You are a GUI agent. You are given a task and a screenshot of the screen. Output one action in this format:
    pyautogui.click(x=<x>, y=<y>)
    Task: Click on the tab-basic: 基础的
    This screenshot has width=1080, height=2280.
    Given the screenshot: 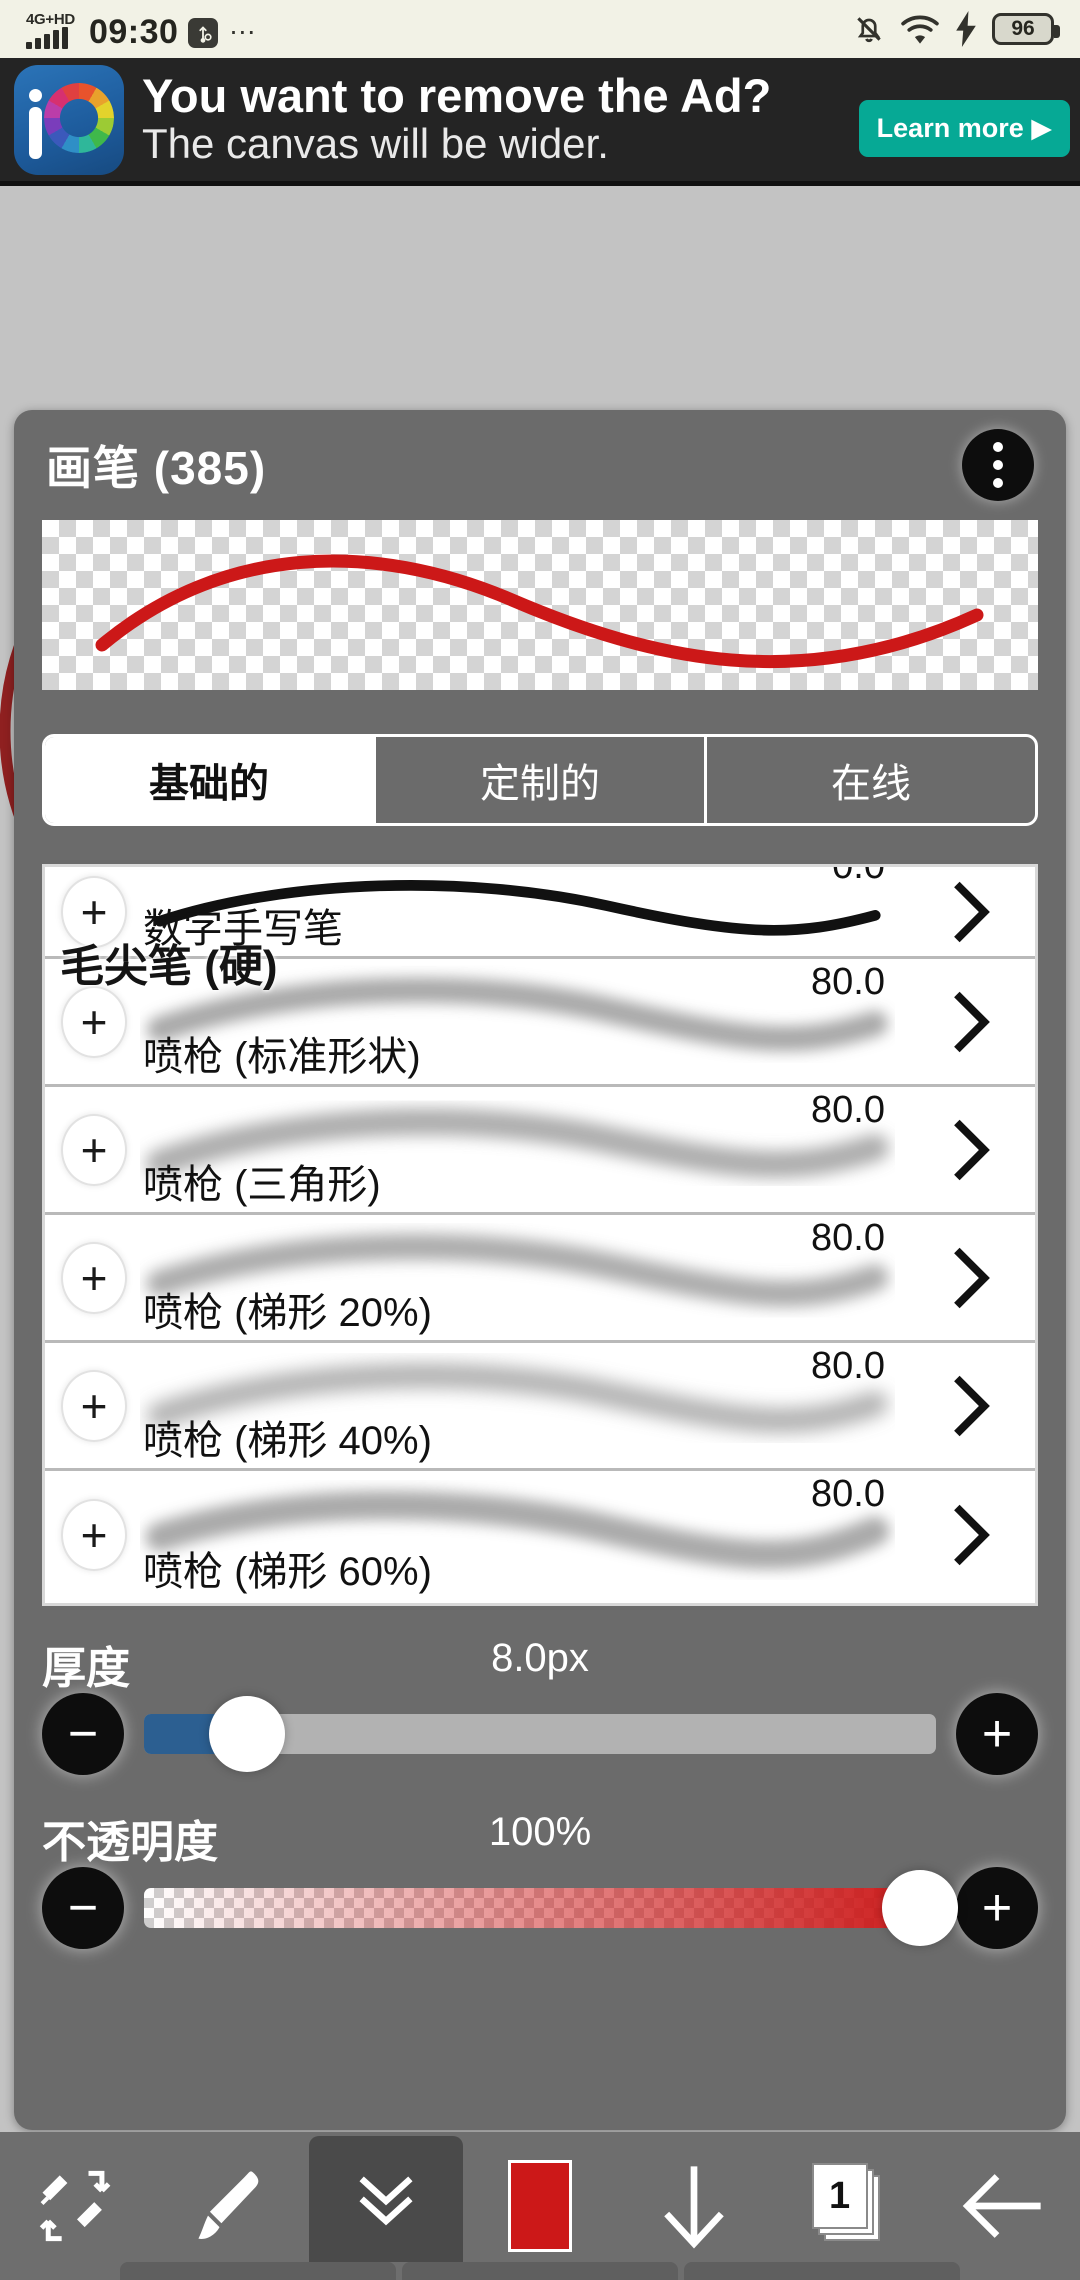 What is the action you would take?
    pyautogui.click(x=210, y=780)
    